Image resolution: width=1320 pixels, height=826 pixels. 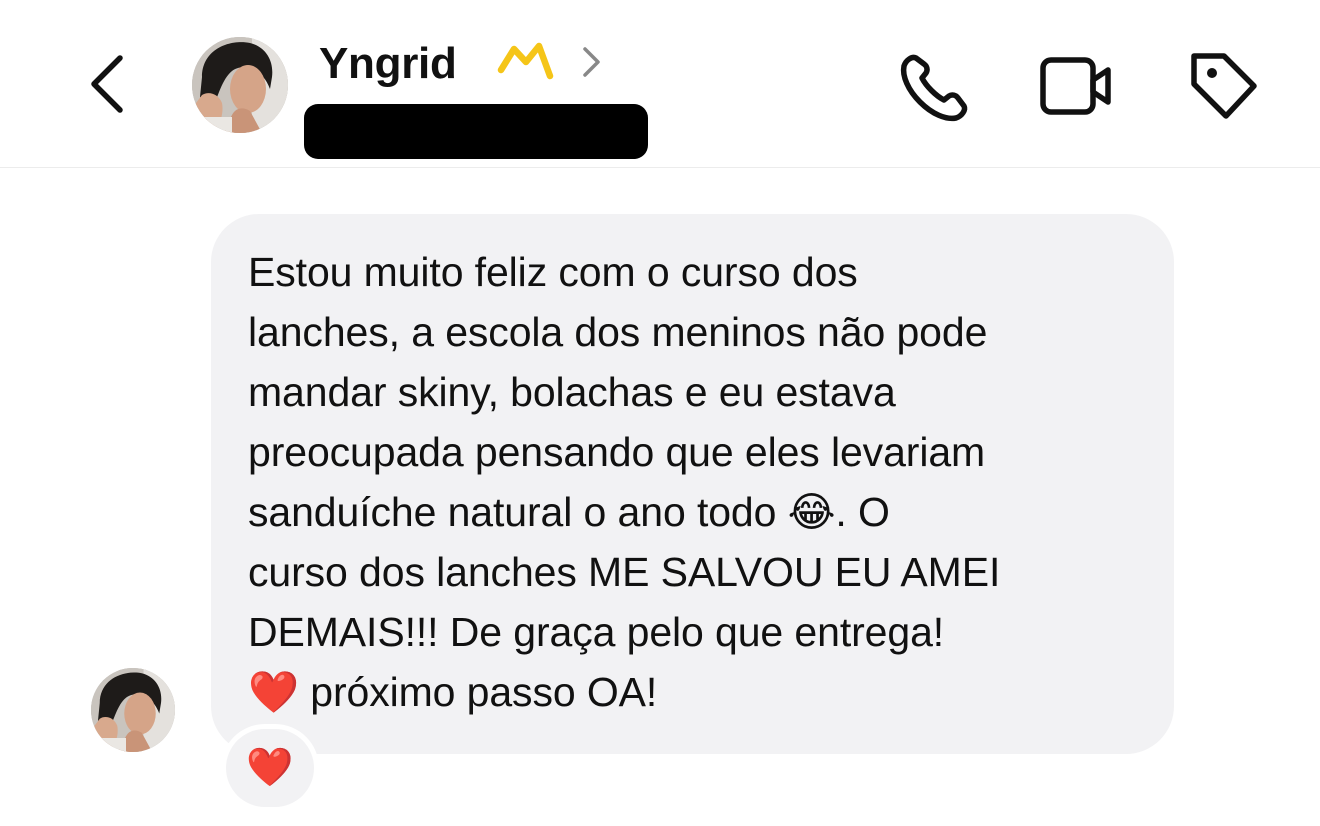 I want to click on phone-icon, so click(x=934, y=88).